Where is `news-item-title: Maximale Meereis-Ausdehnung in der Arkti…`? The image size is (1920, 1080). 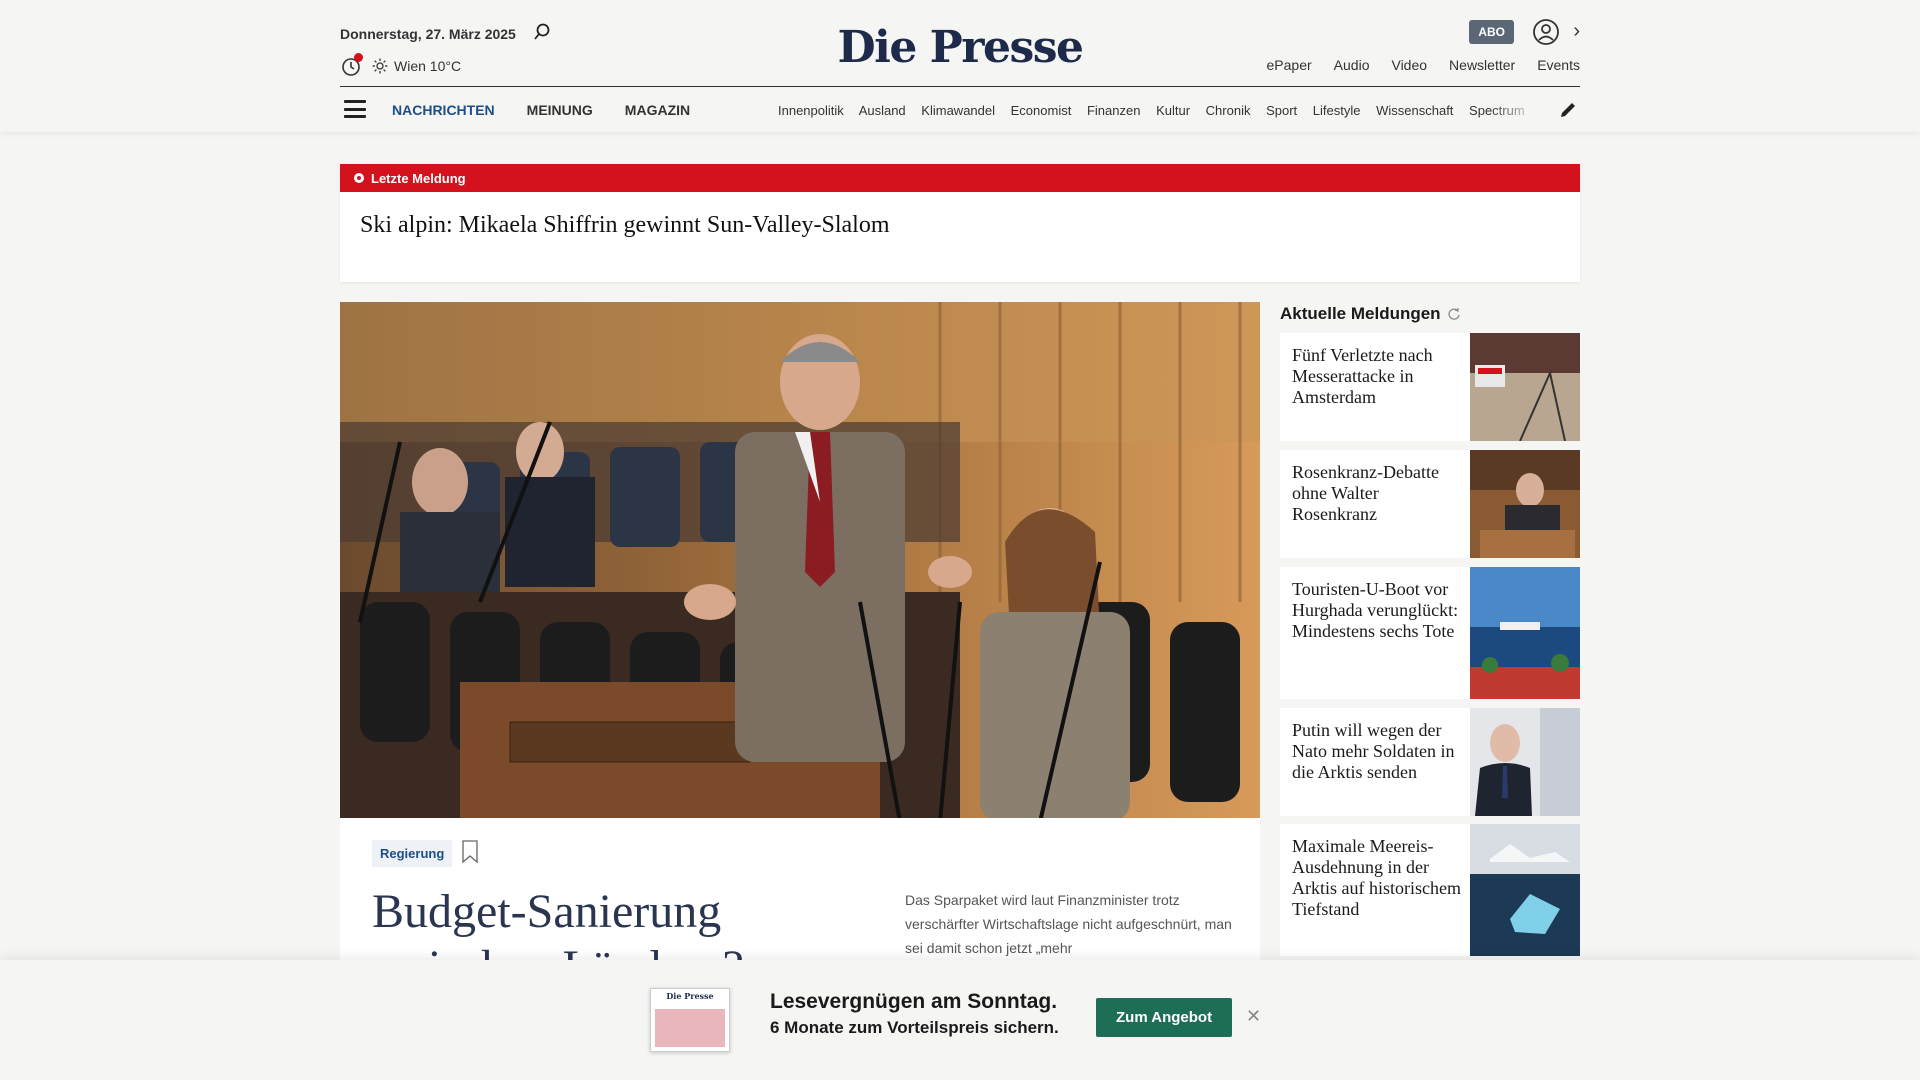
news-item-title: Maximale Meereis-Ausdehnung in der Arkti… is located at coordinates (1376, 877).